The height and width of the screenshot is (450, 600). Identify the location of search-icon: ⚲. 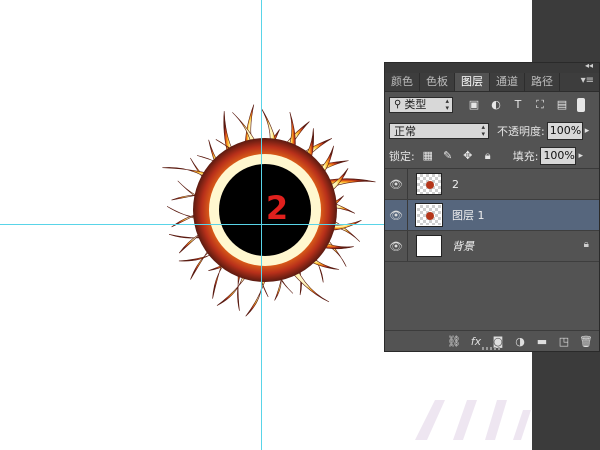
(398, 104).